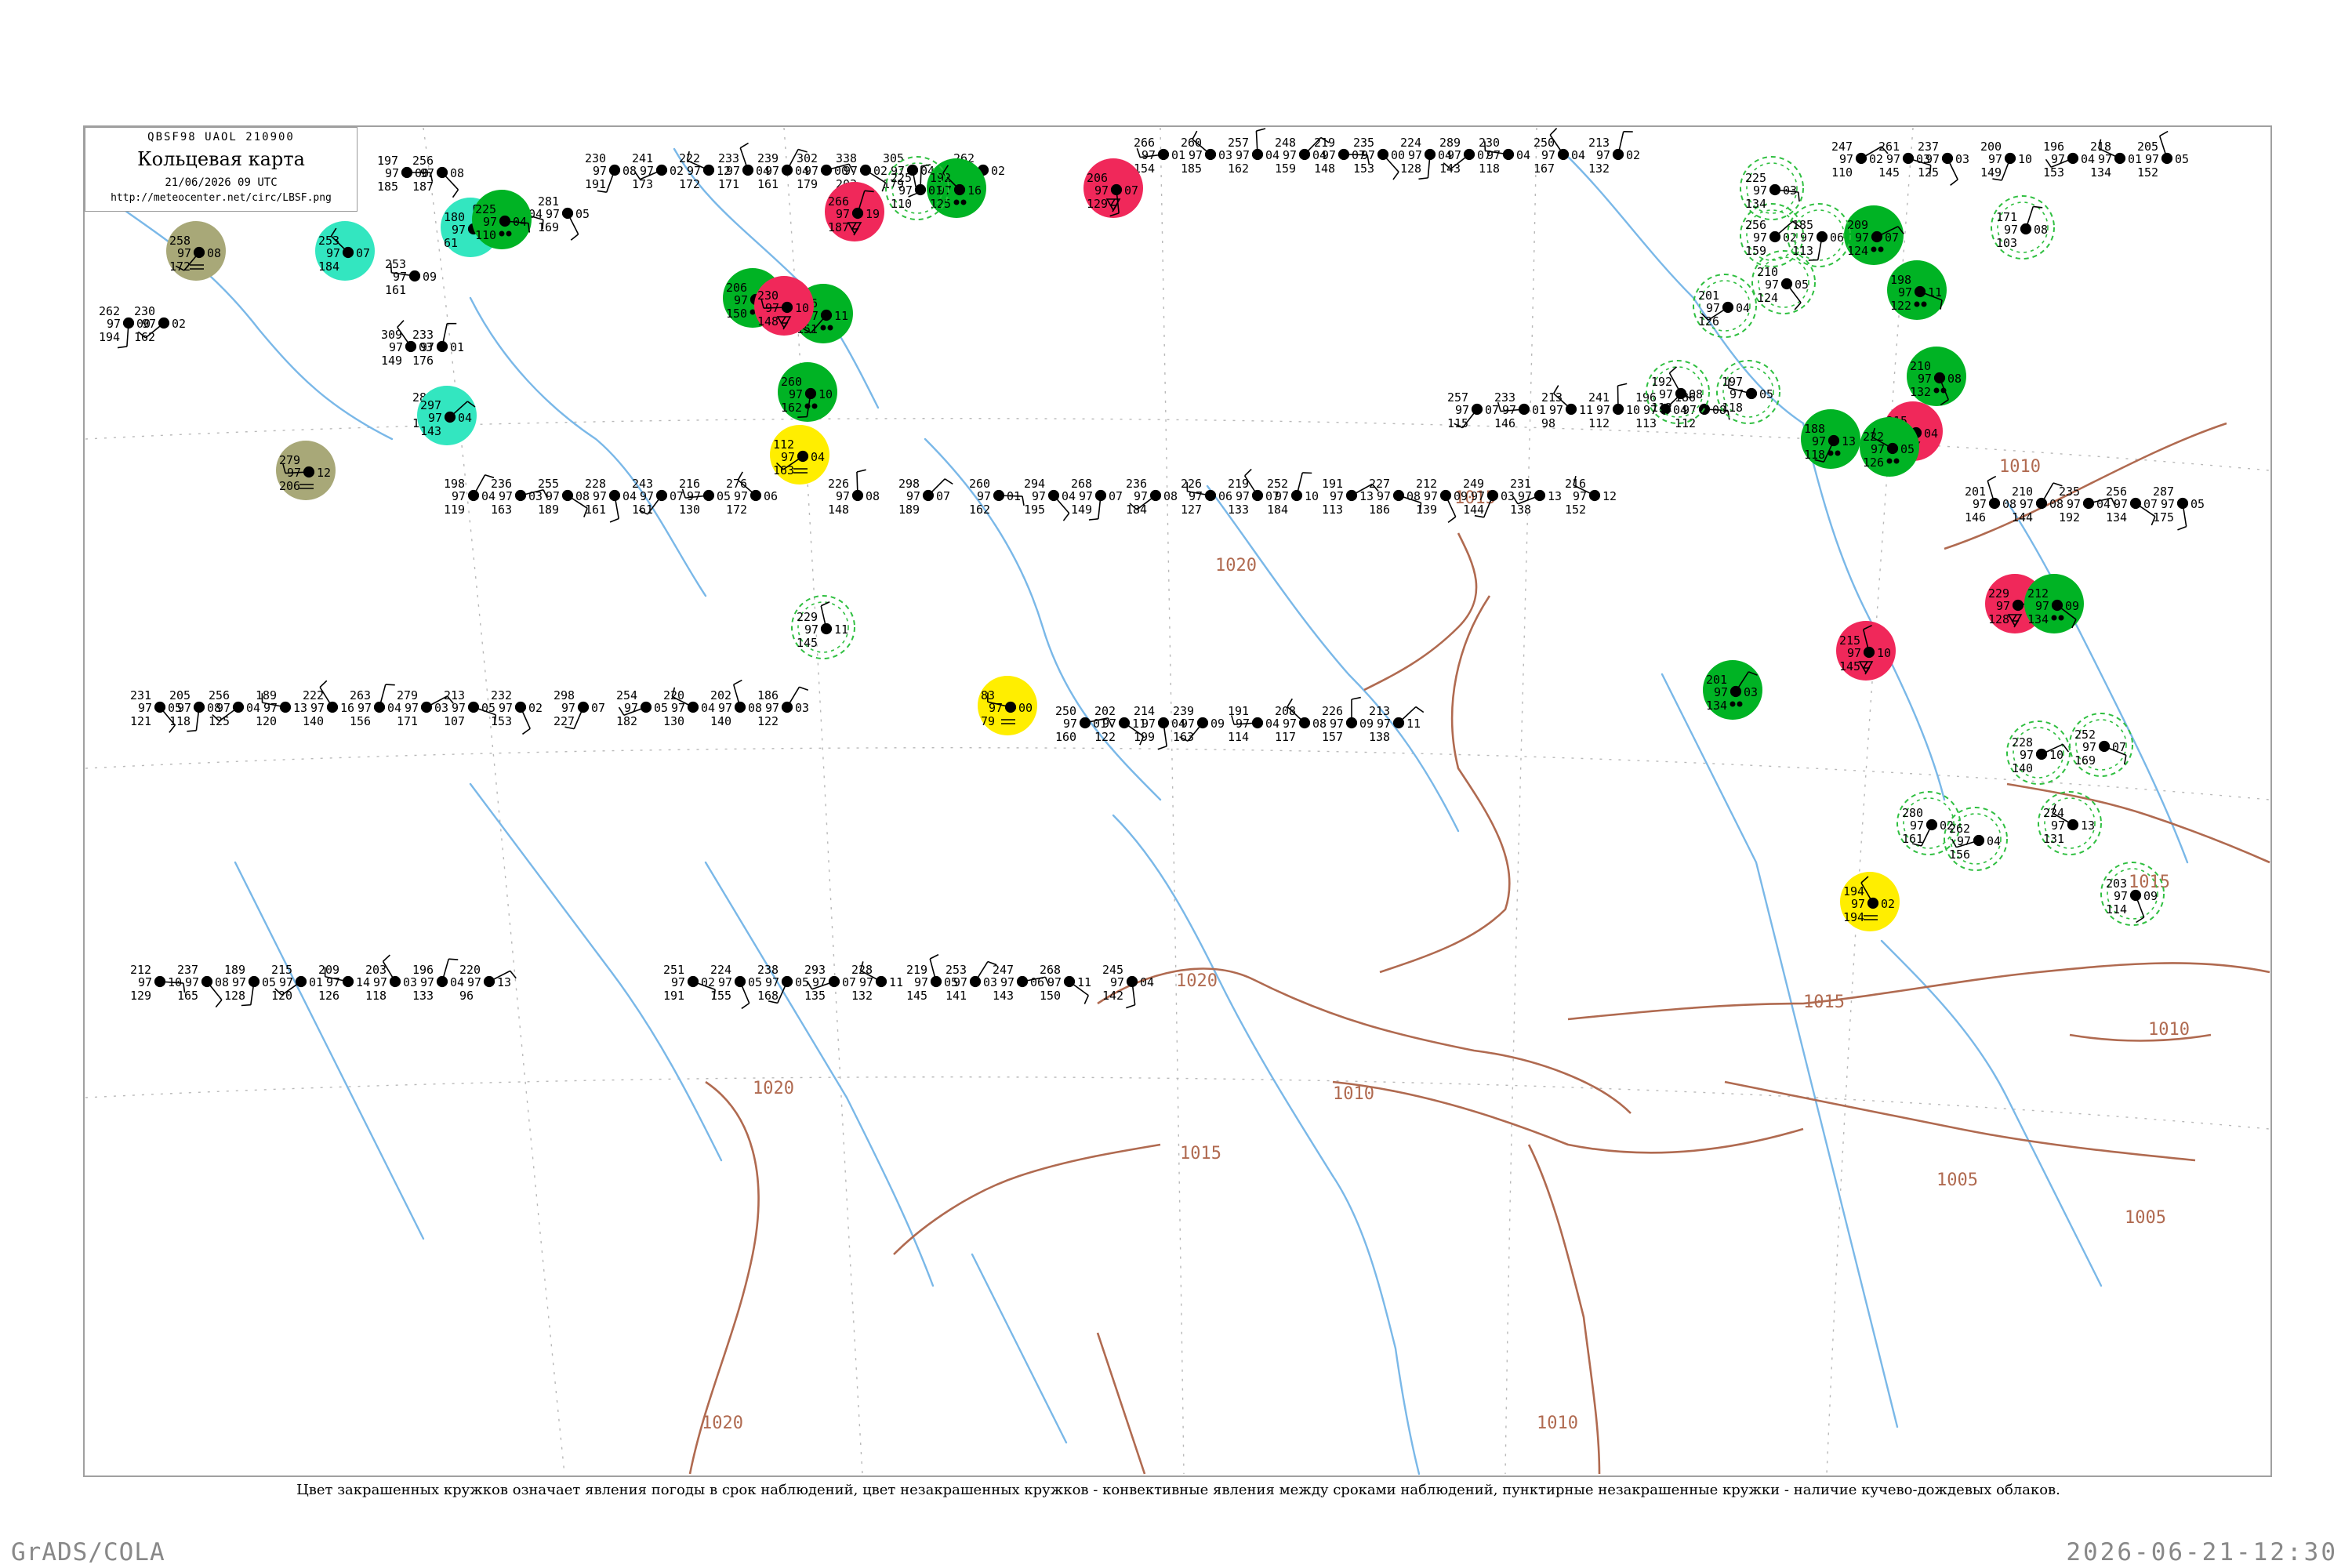  Describe the element at coordinates (784, 306) in the screenshot. I see `station-model: 2309714810` at that location.